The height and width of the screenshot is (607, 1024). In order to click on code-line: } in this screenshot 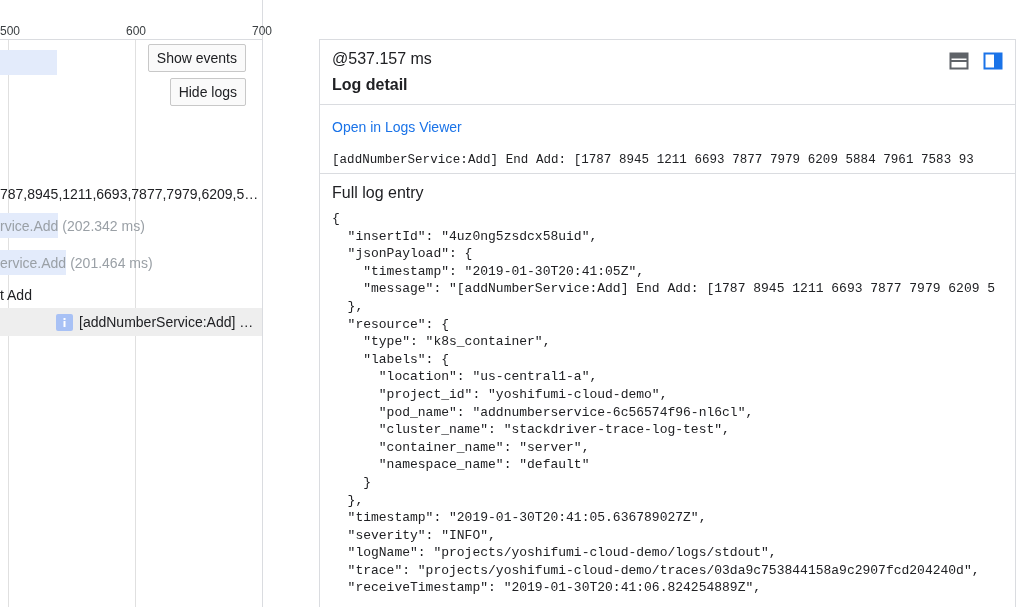, I will do `click(367, 482)`.